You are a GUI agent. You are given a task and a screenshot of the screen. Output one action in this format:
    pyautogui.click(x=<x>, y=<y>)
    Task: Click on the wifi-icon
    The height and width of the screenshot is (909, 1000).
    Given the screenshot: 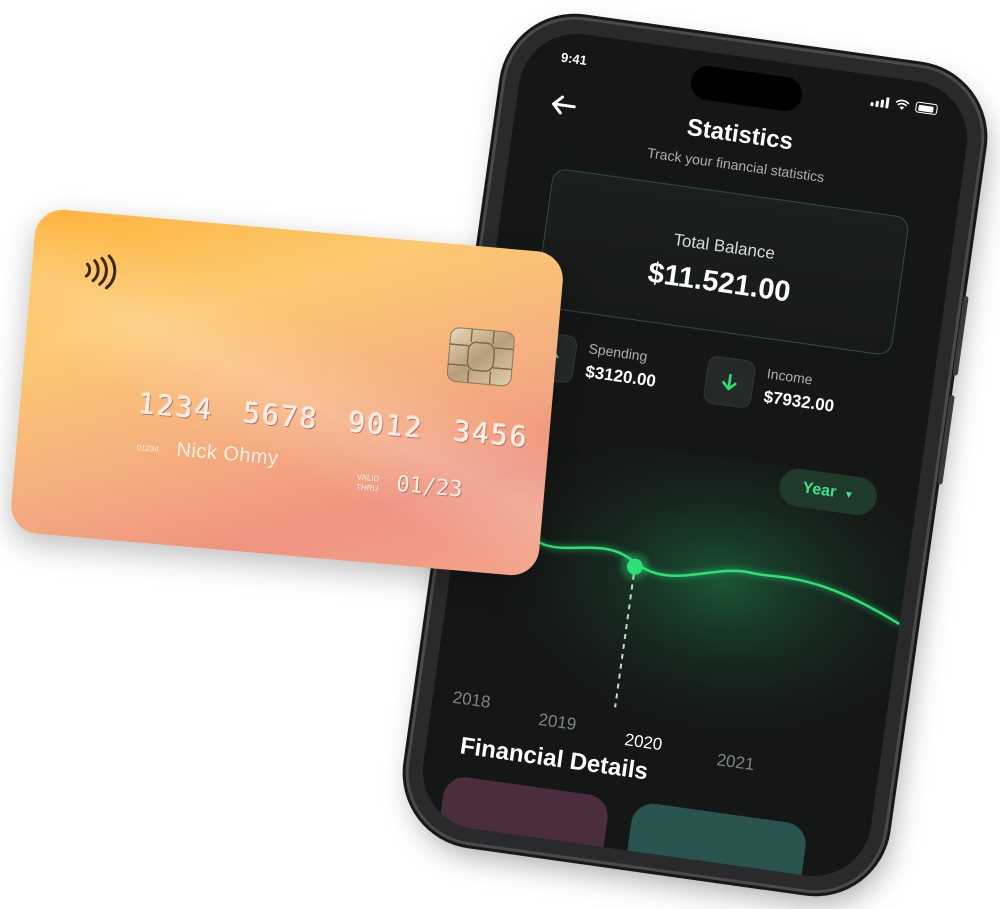 What is the action you would take?
    pyautogui.click(x=902, y=104)
    